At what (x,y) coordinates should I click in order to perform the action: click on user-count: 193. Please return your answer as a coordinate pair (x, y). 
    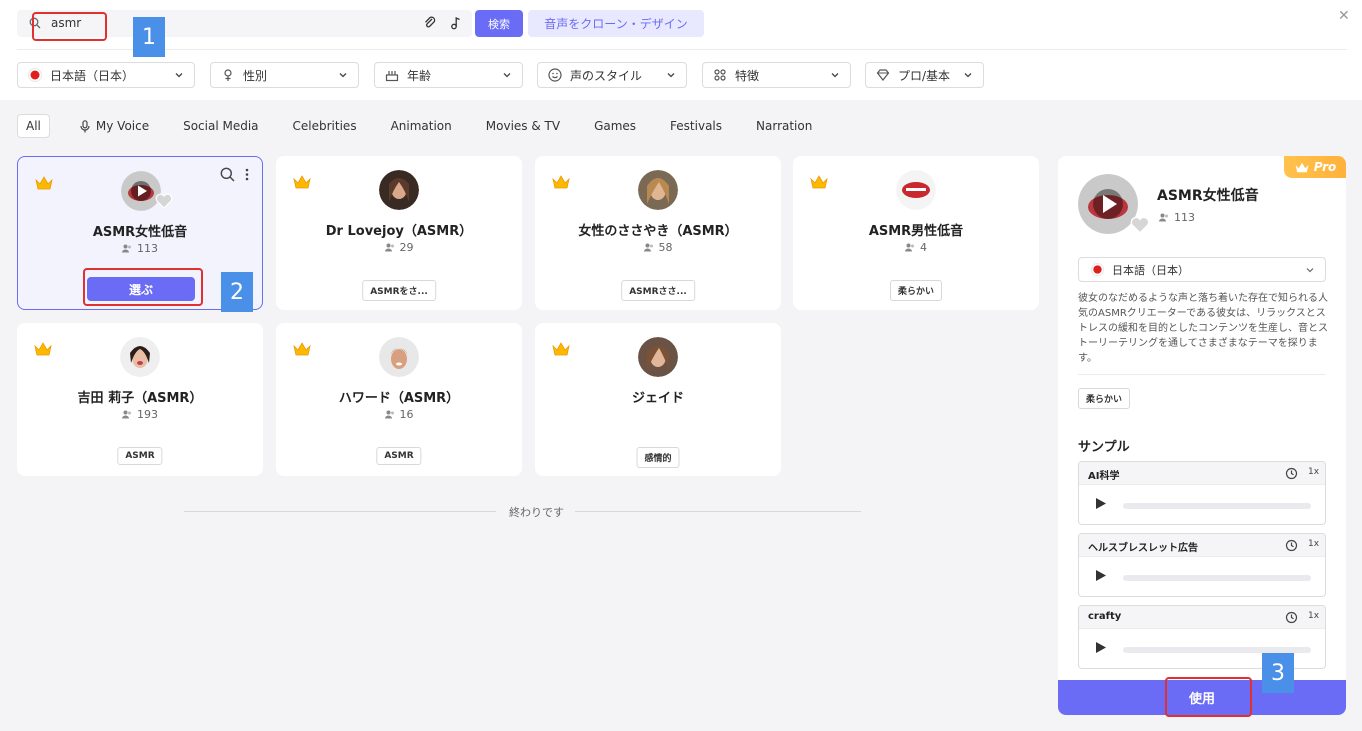
    Looking at the image, I should click on (140, 414).